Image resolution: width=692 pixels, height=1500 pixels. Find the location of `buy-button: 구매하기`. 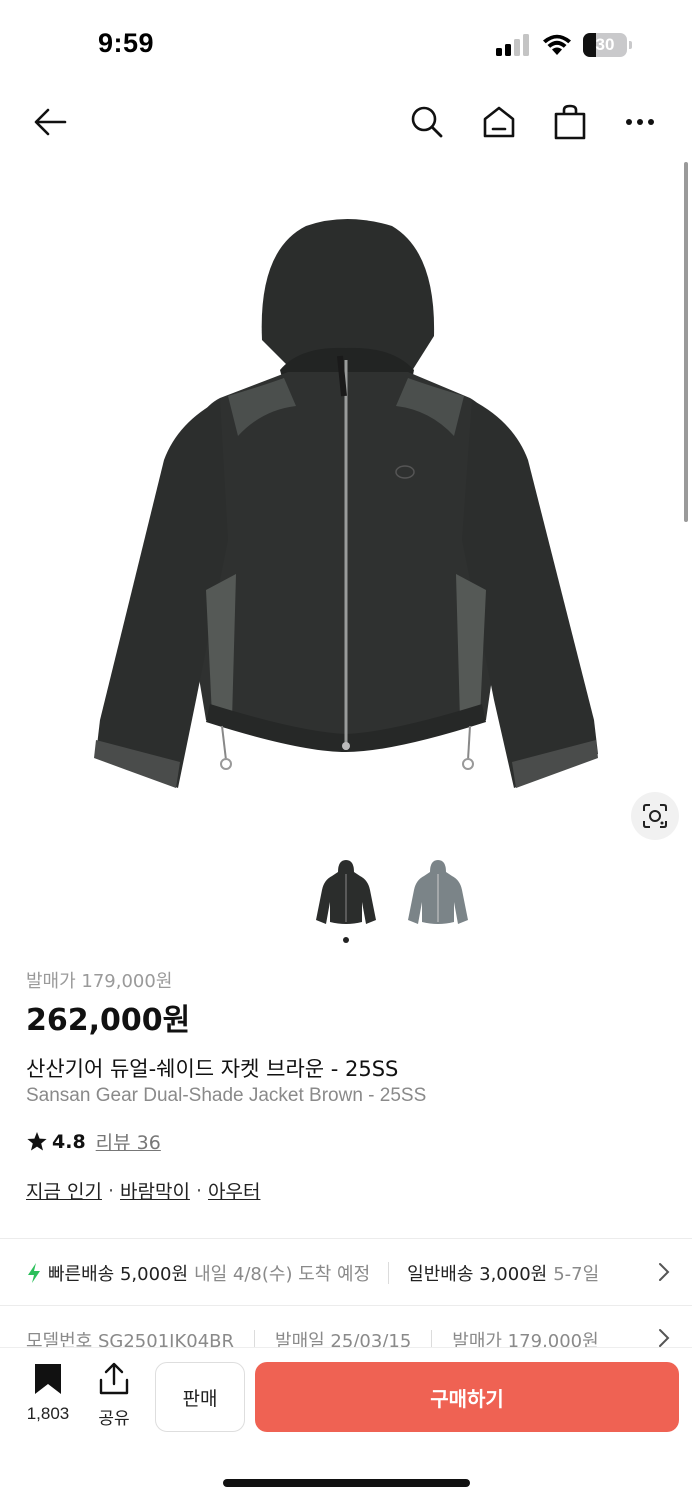

buy-button: 구매하기 is located at coordinates (467, 1397).